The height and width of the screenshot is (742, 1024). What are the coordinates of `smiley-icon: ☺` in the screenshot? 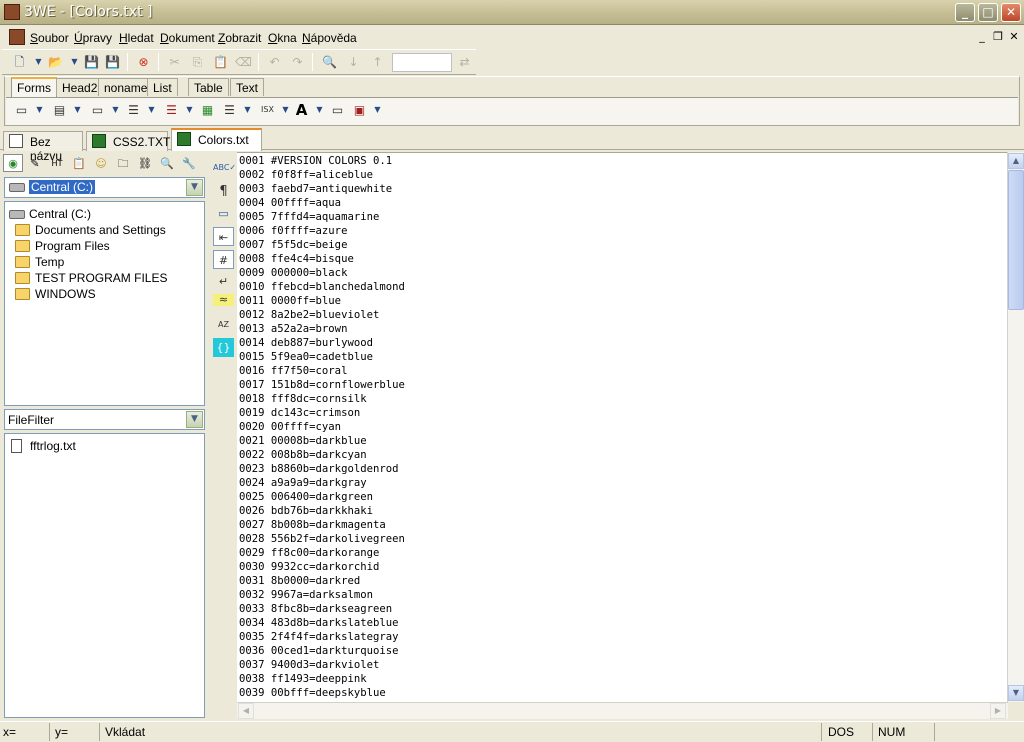 It's located at (101, 163).